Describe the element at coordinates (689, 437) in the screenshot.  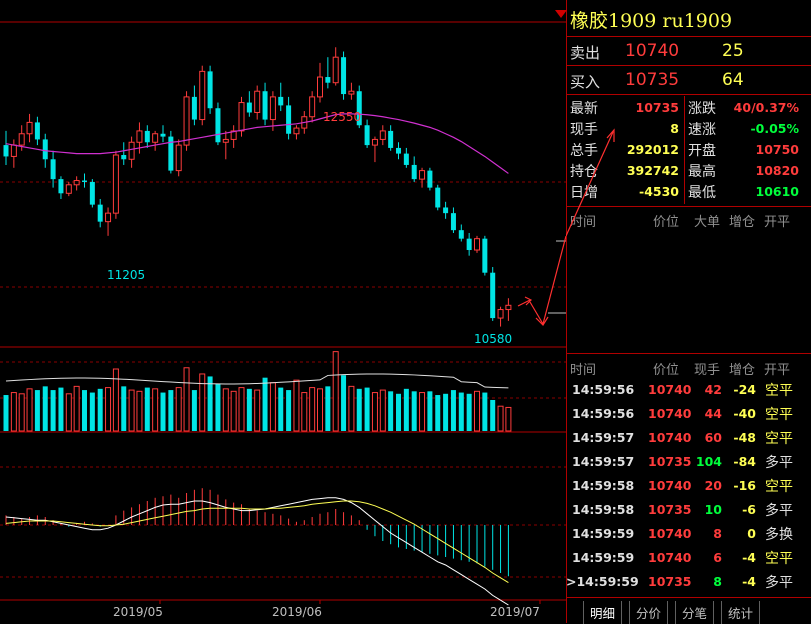
I see `trade-row: 14:59:57 10740 60 -48 空平` at that location.